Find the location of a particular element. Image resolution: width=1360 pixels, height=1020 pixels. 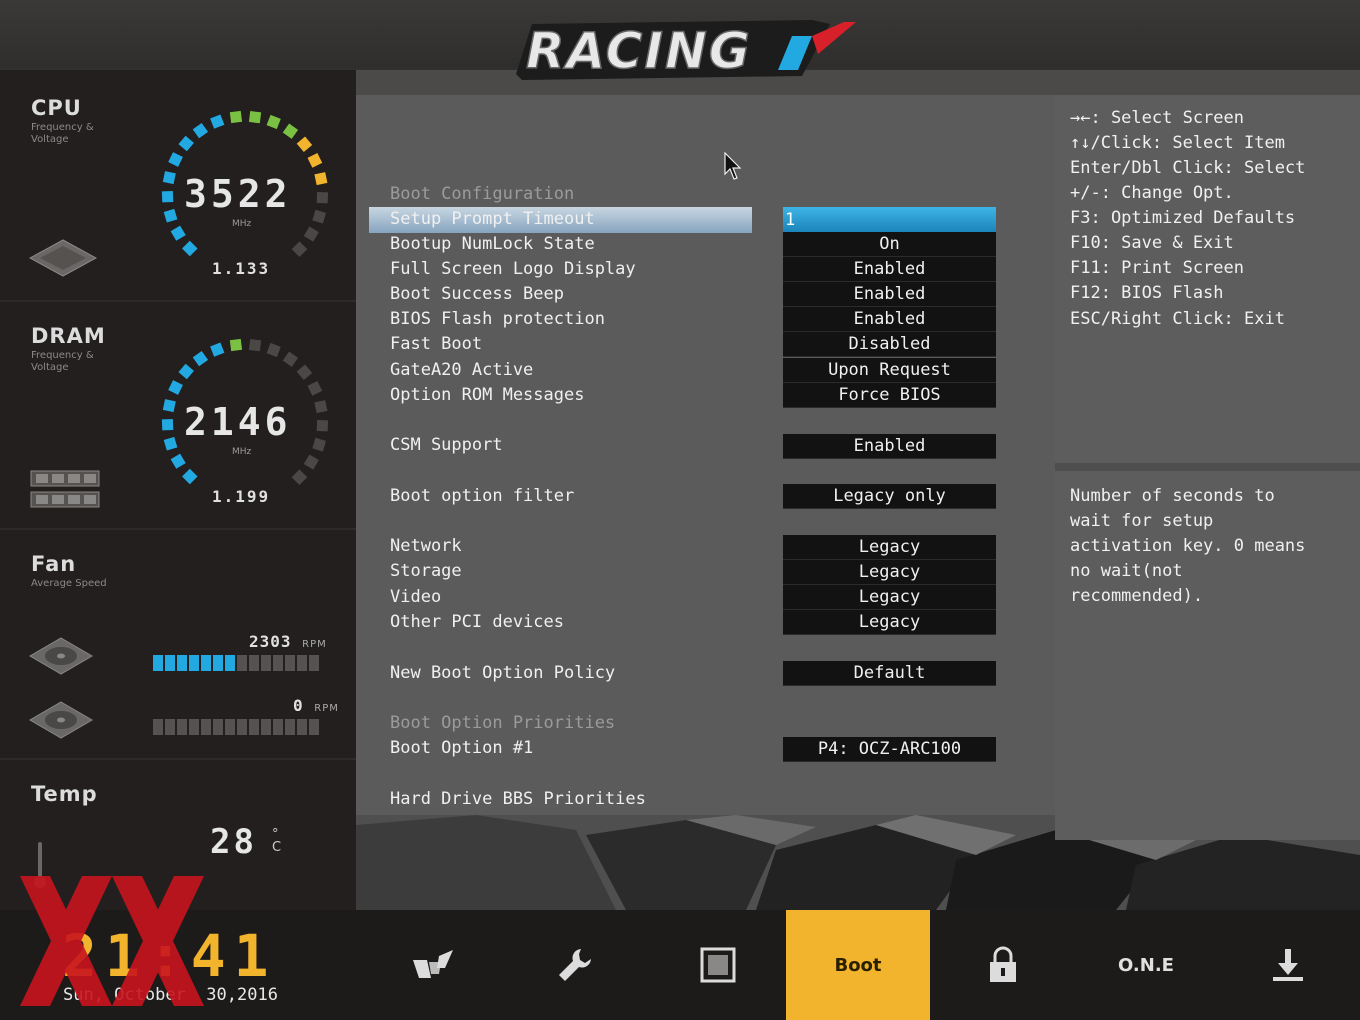

help-description-line: recommended). is located at coordinates (1137, 596).